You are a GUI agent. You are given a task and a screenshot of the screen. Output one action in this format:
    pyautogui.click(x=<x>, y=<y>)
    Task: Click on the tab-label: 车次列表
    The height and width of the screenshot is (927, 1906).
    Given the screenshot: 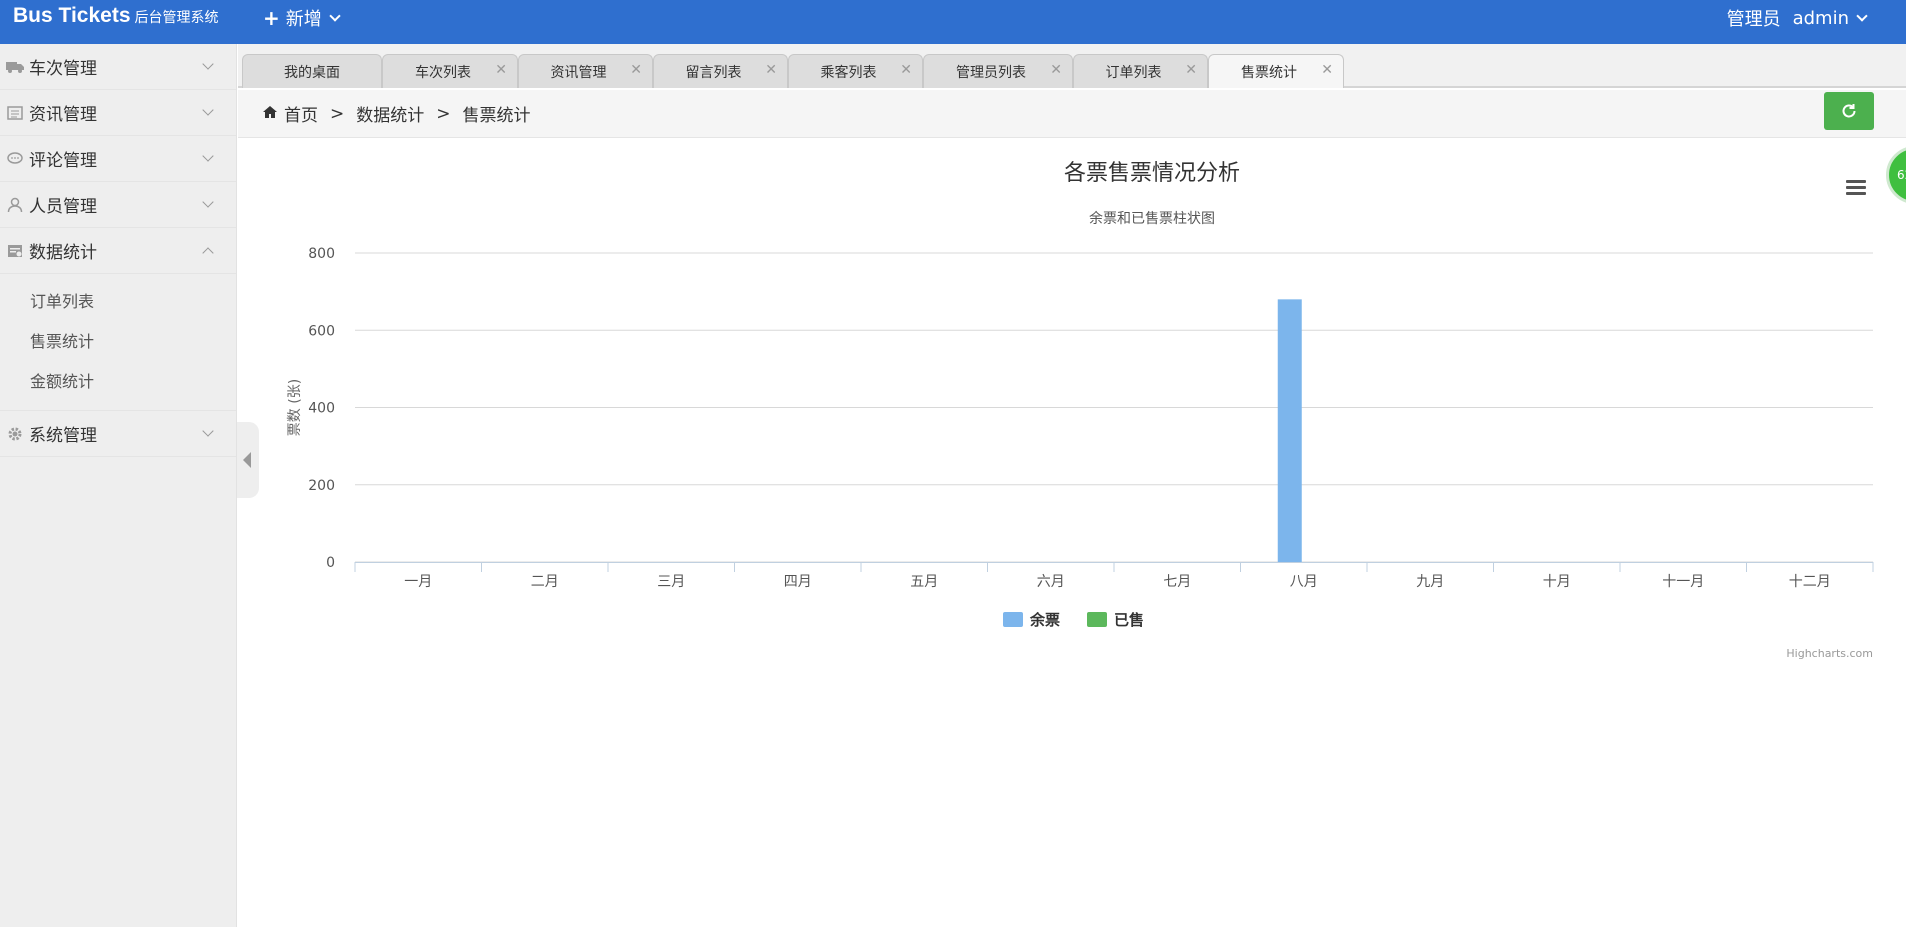 What is the action you would take?
    pyautogui.click(x=443, y=72)
    